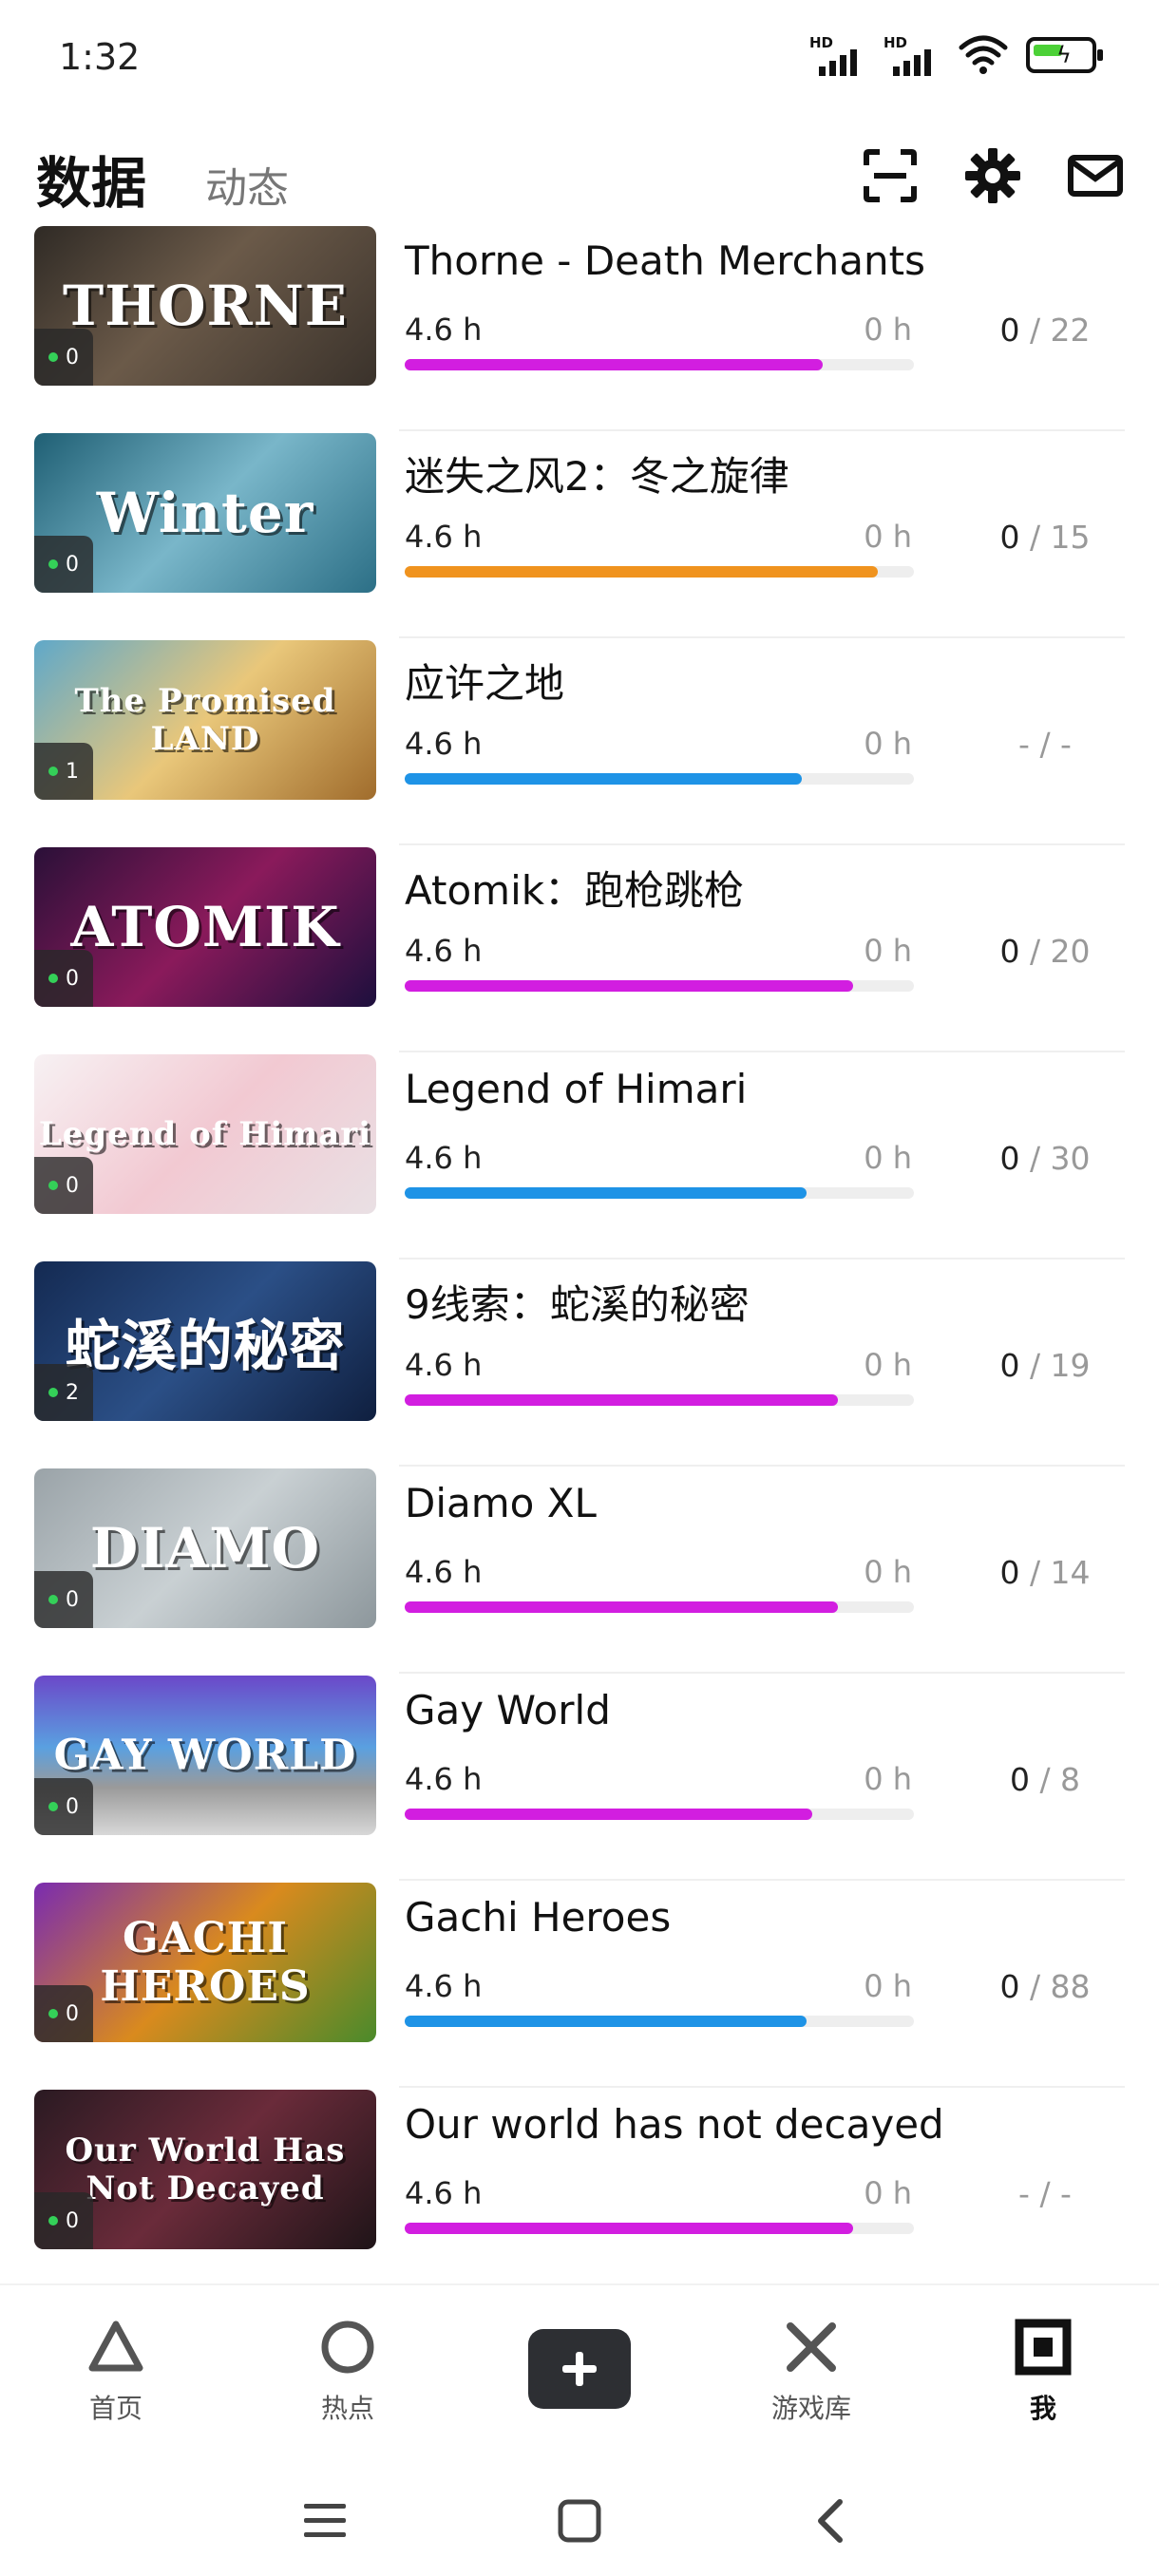 The width and height of the screenshot is (1159, 2576). Describe the element at coordinates (1024, 744) in the screenshot. I see `achievement-done: -` at that location.